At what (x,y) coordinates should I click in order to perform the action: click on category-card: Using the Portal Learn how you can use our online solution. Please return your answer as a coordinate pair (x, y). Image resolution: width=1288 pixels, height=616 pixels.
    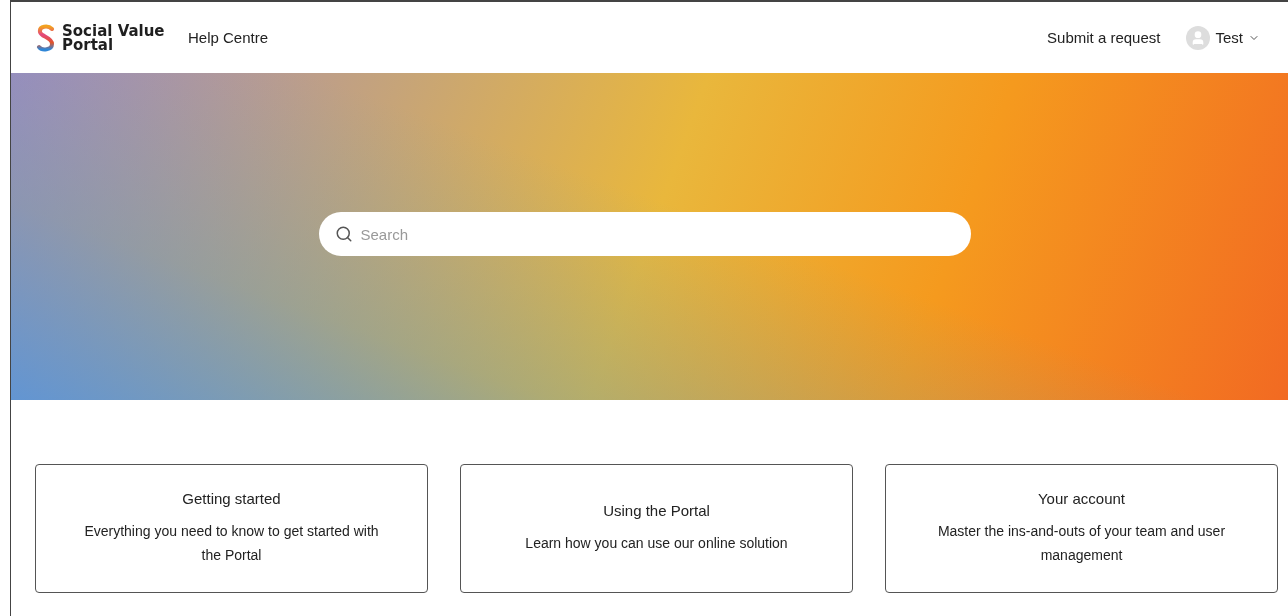
    Looking at the image, I should click on (656, 528).